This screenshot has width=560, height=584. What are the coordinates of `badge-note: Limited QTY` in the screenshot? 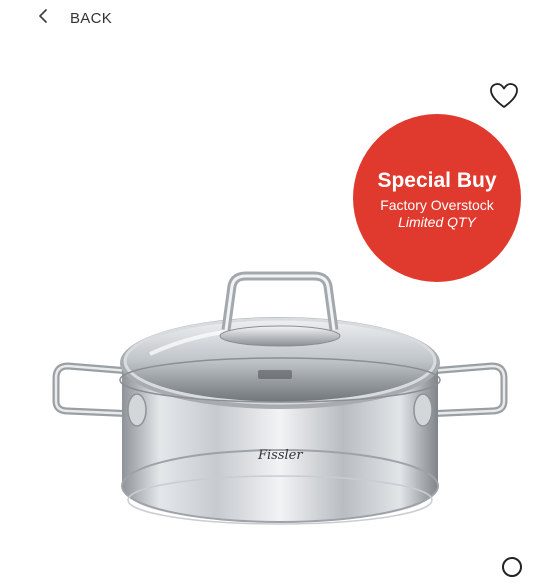 It's located at (437, 221).